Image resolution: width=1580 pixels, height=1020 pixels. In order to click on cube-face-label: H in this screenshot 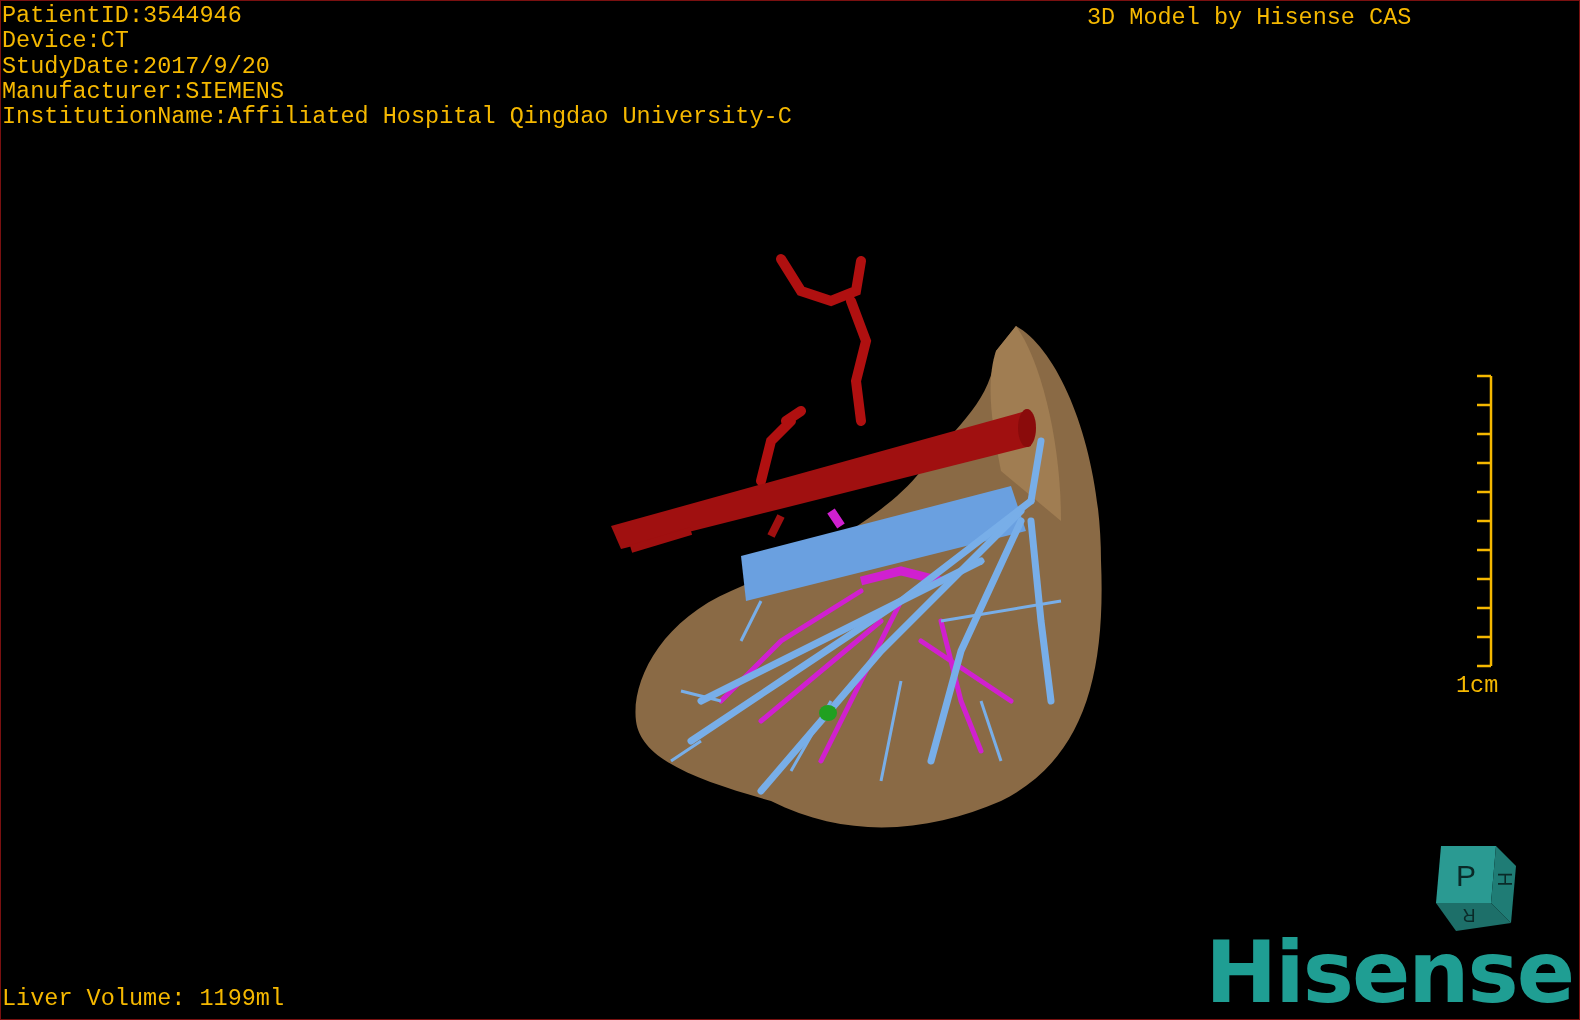, I will do `click(1505, 879)`.